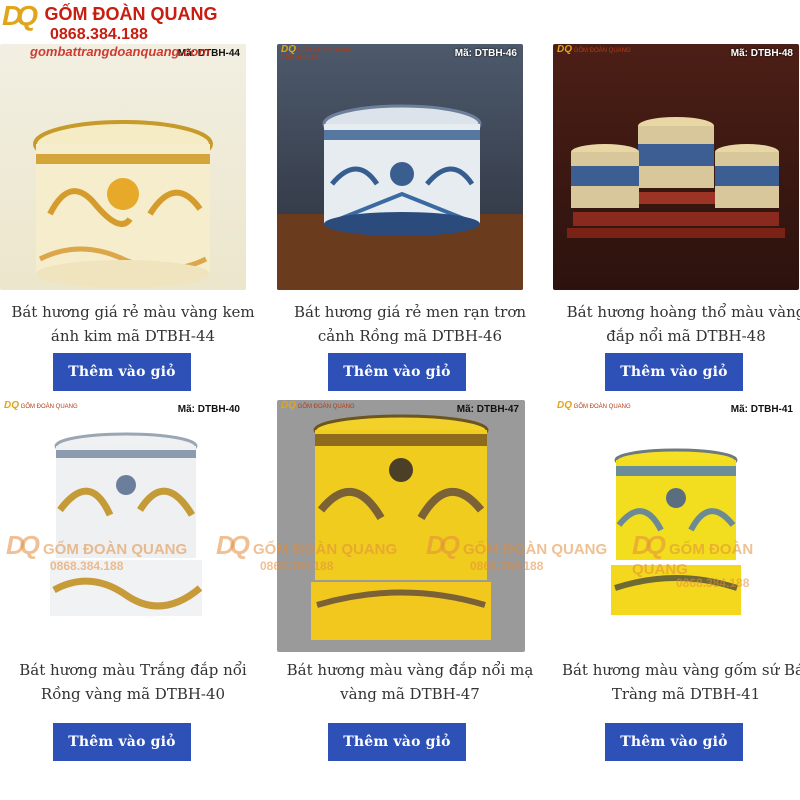 The width and height of the screenshot is (800, 800). I want to click on brand-phone: 0868.384.188, so click(99, 34).